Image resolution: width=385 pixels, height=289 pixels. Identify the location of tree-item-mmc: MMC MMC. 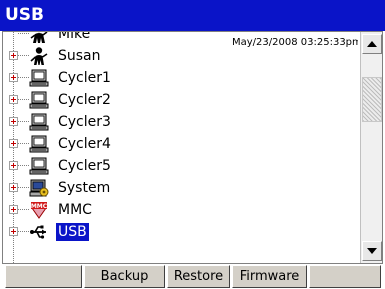
(180, 210).